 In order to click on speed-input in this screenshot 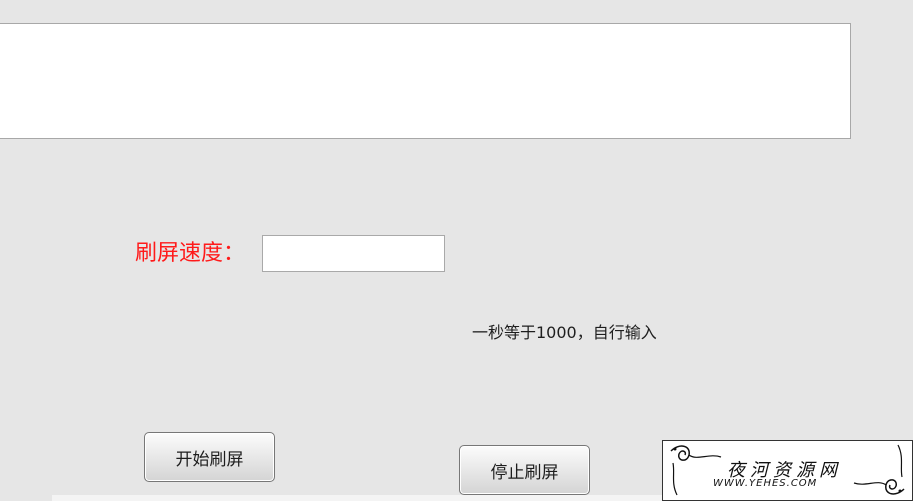, I will do `click(353, 253)`.